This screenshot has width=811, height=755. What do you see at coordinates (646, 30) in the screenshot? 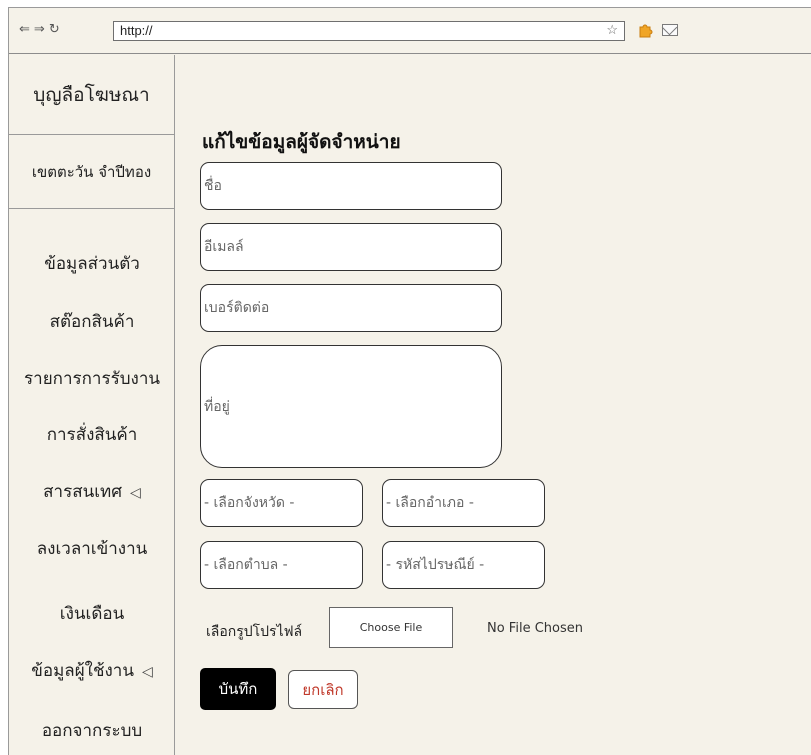
I see `puzzle-icon` at bounding box center [646, 30].